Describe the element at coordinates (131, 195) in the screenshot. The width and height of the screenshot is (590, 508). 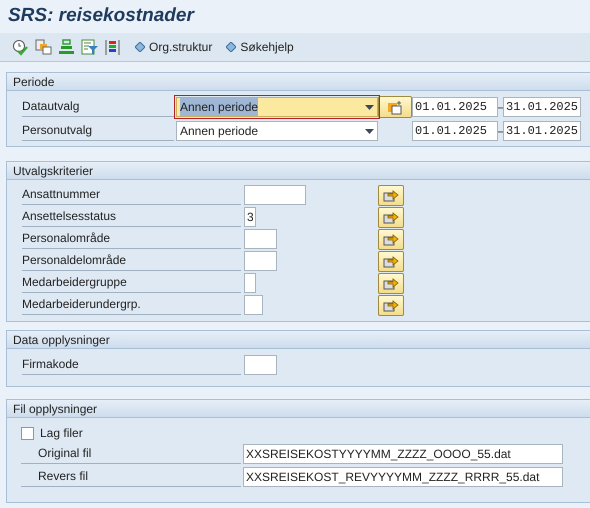
I see `field-label: Ansattnummer` at that location.